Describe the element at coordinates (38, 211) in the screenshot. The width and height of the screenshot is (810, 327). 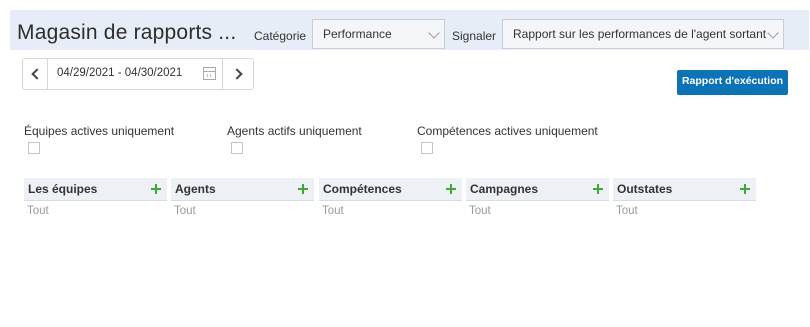
I see `teams-column-value: Tout` at that location.